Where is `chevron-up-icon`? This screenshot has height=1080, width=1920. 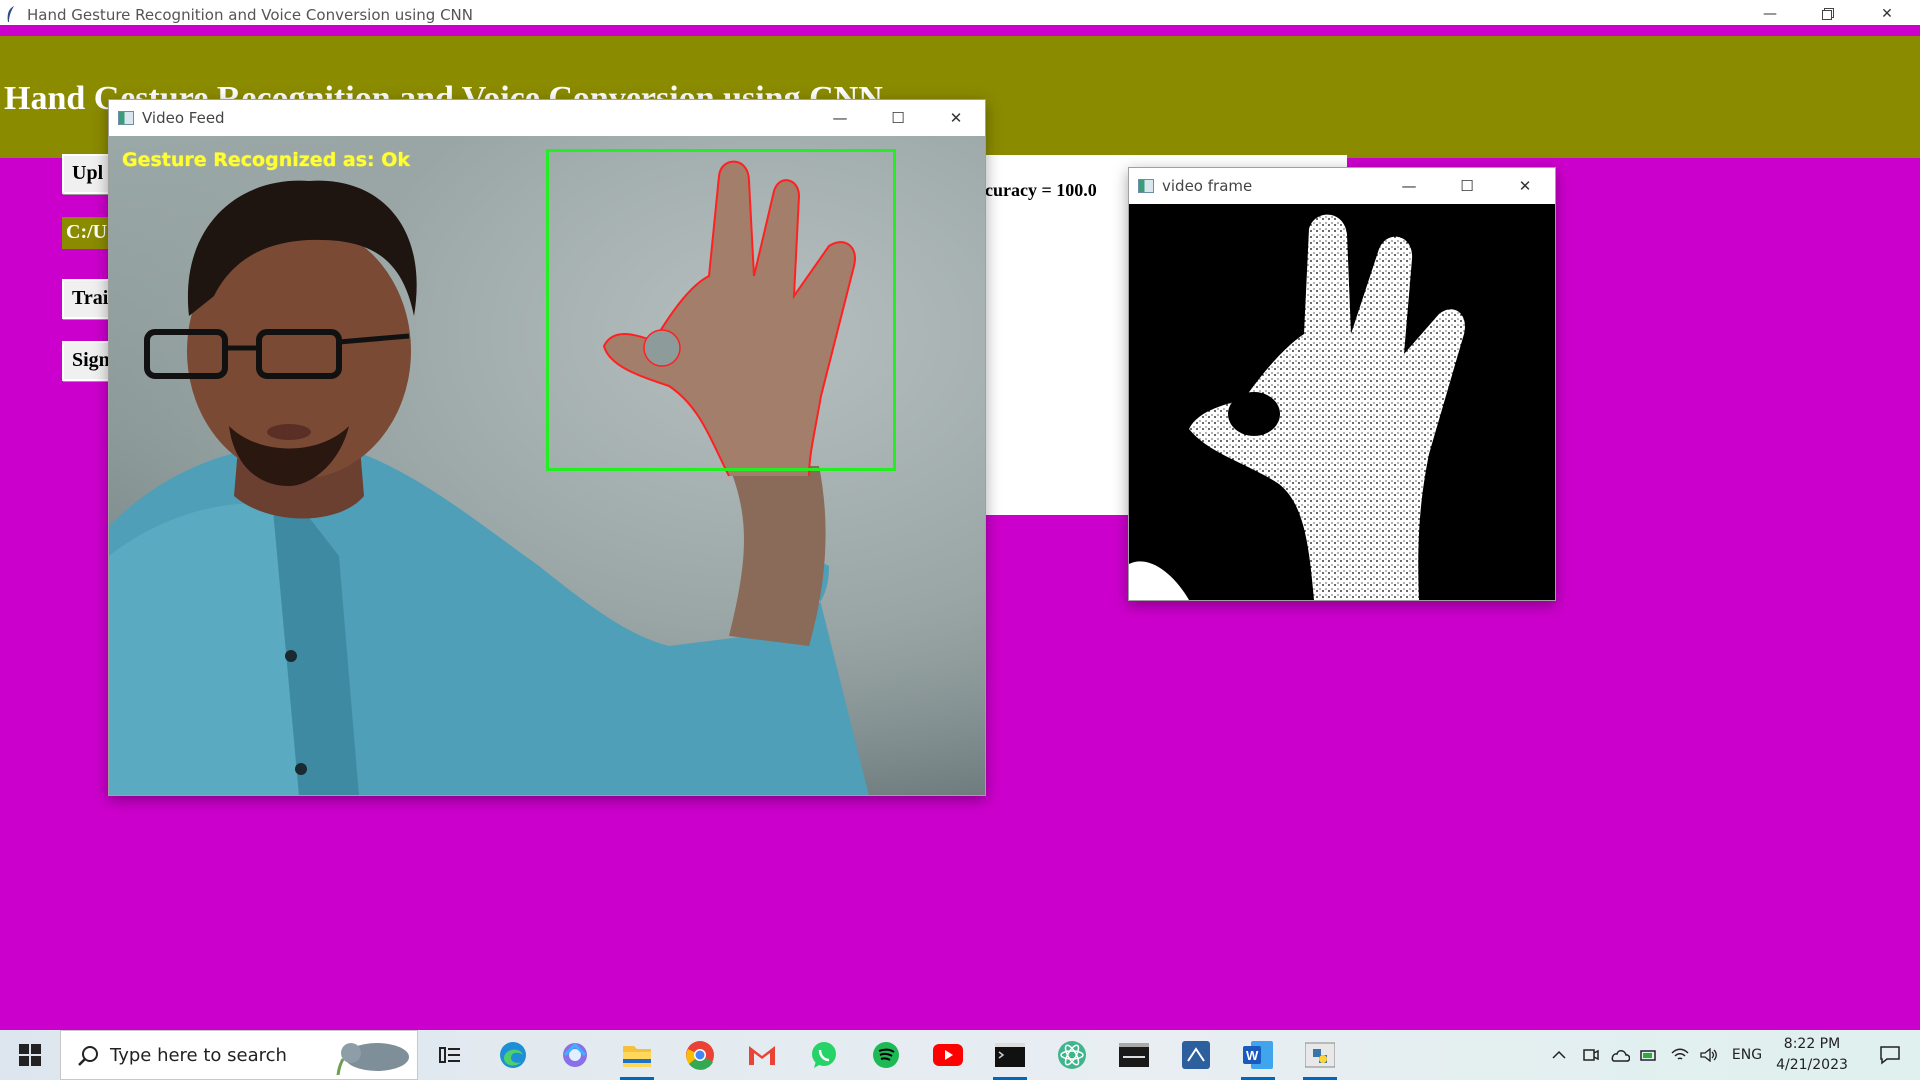 chevron-up-icon is located at coordinates (1559, 1054).